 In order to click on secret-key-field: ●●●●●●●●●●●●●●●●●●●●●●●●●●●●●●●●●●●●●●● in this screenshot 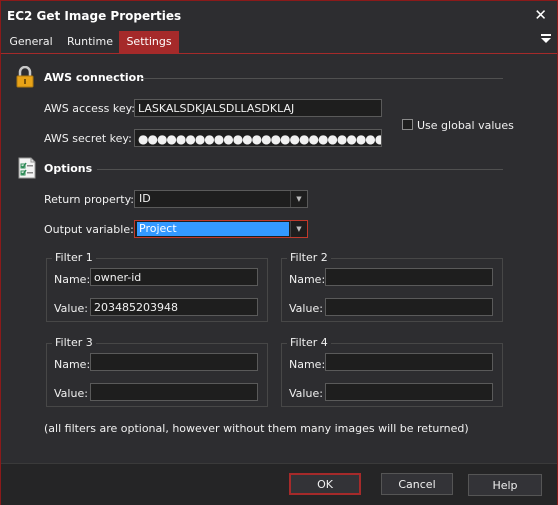, I will do `click(258, 138)`.